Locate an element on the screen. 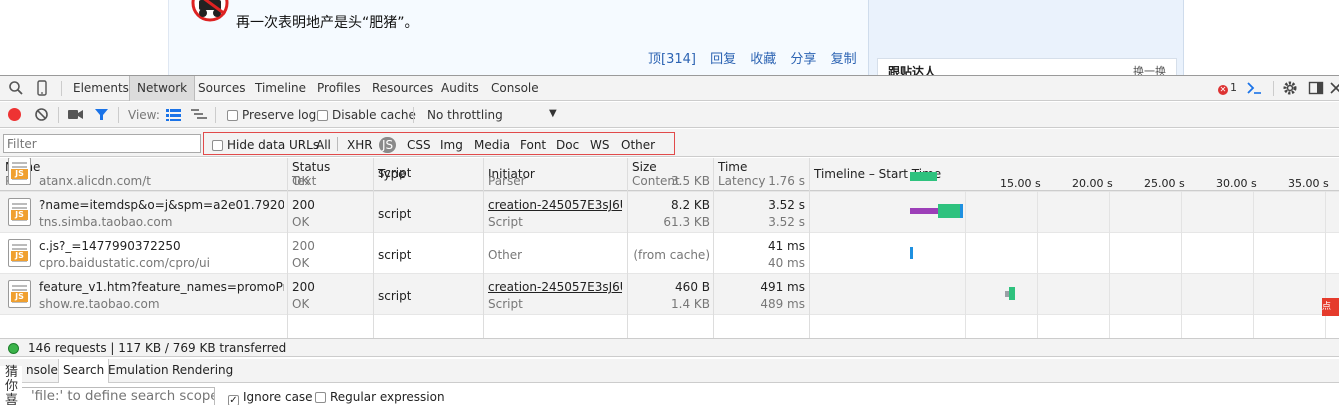 This screenshot has height=405, width=1339. favorite-link: 收藏 is located at coordinates (763, 59).